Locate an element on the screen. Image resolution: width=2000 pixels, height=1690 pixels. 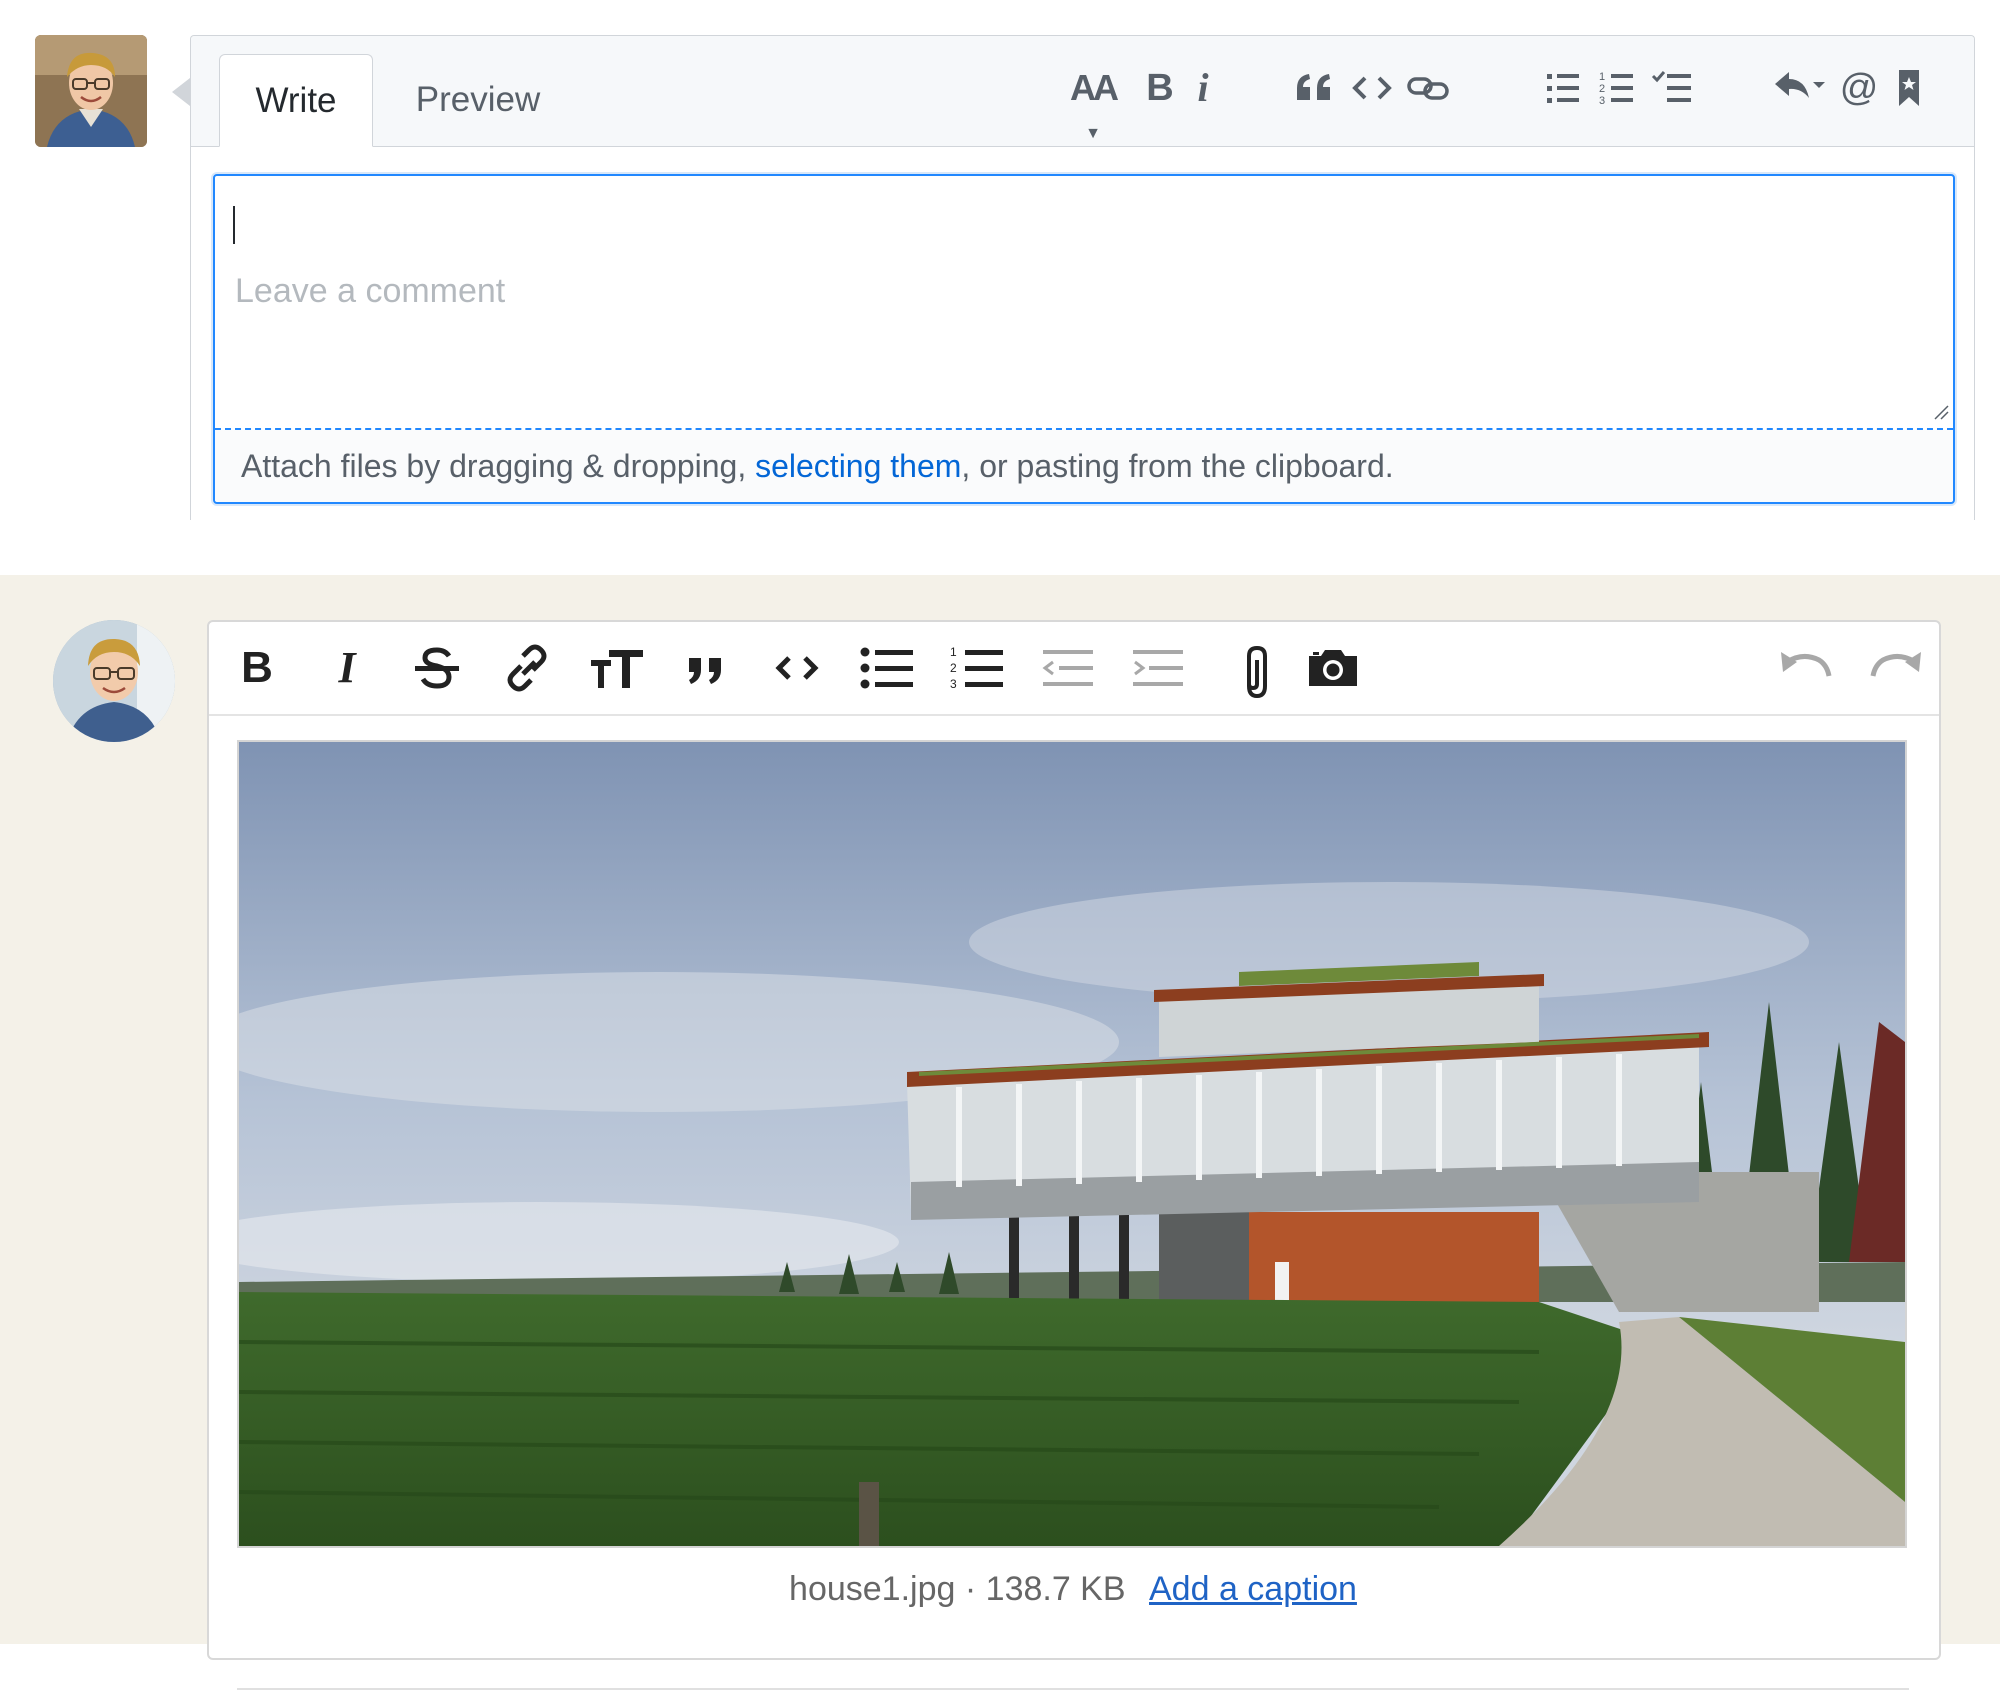
resize-handle-icon is located at coordinates (1941, 412).